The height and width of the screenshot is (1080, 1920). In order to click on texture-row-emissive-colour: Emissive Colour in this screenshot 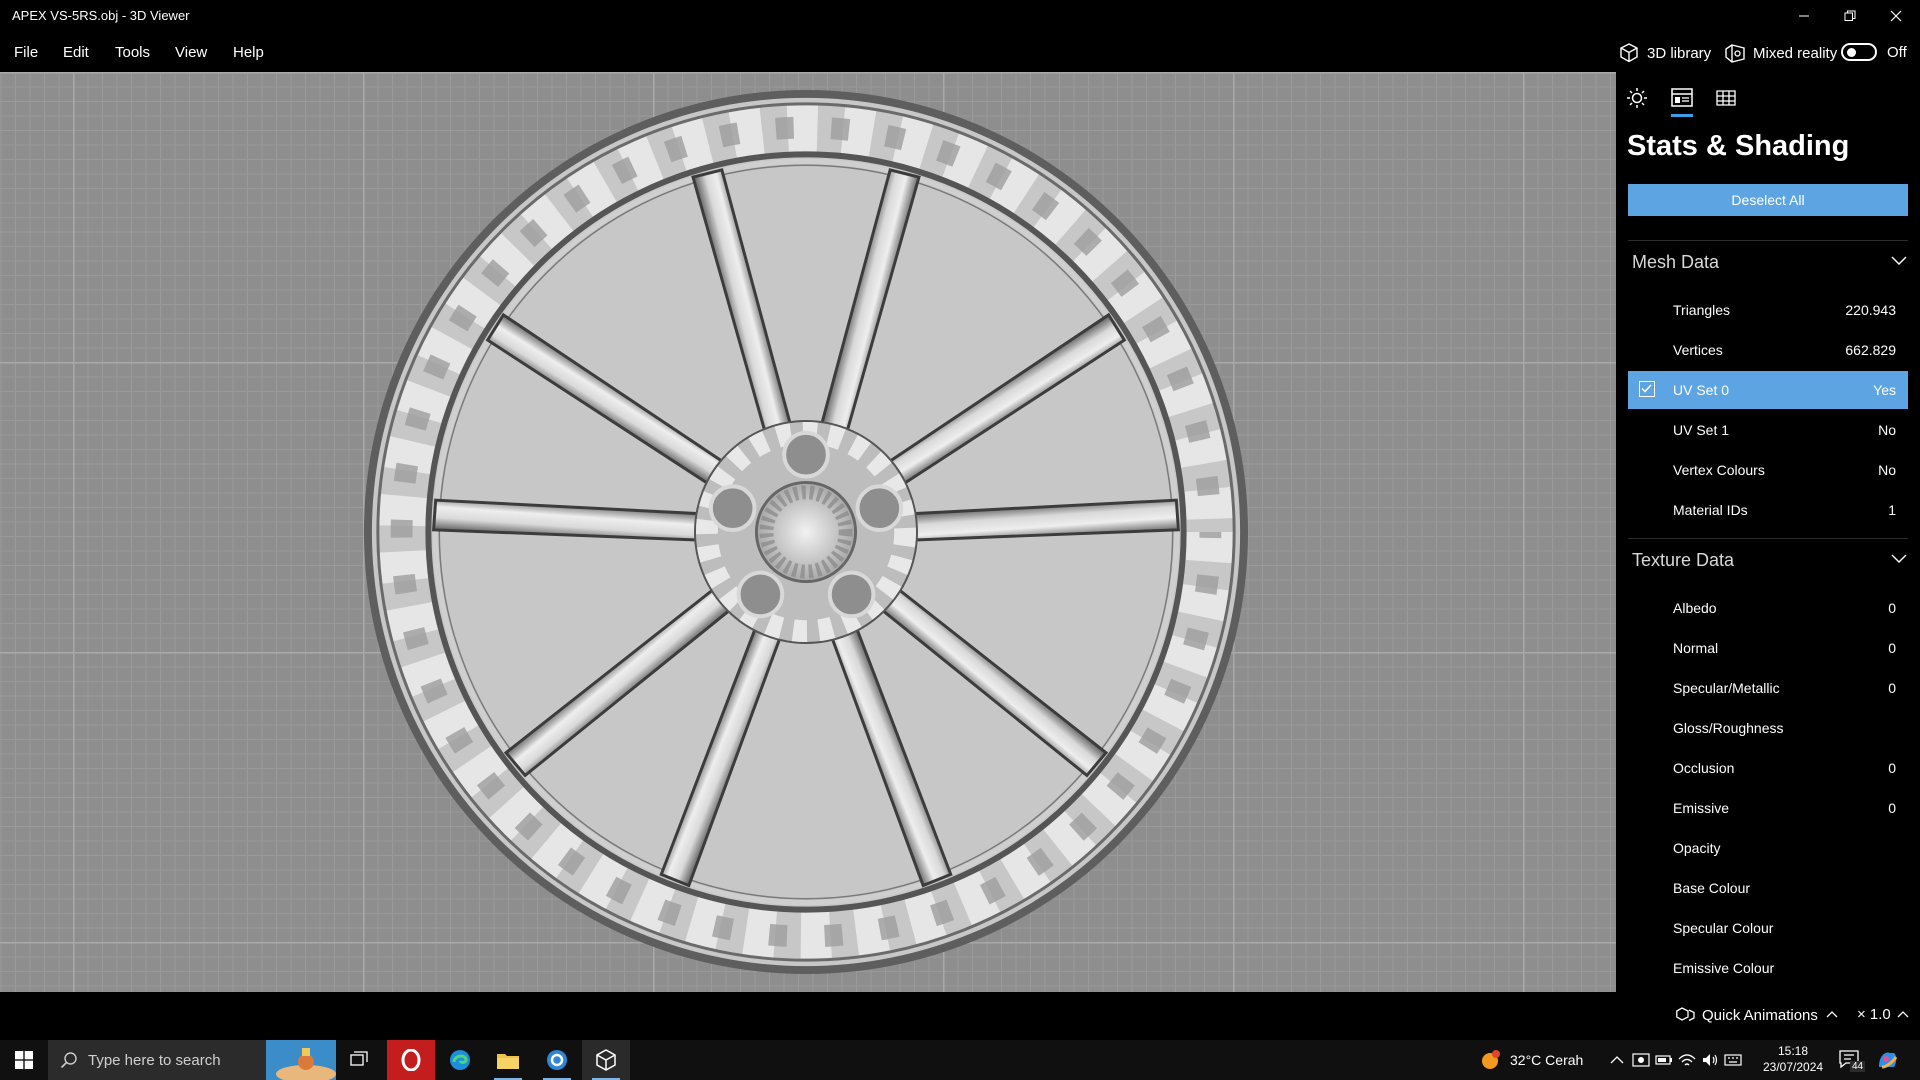, I will do `click(1768, 968)`.